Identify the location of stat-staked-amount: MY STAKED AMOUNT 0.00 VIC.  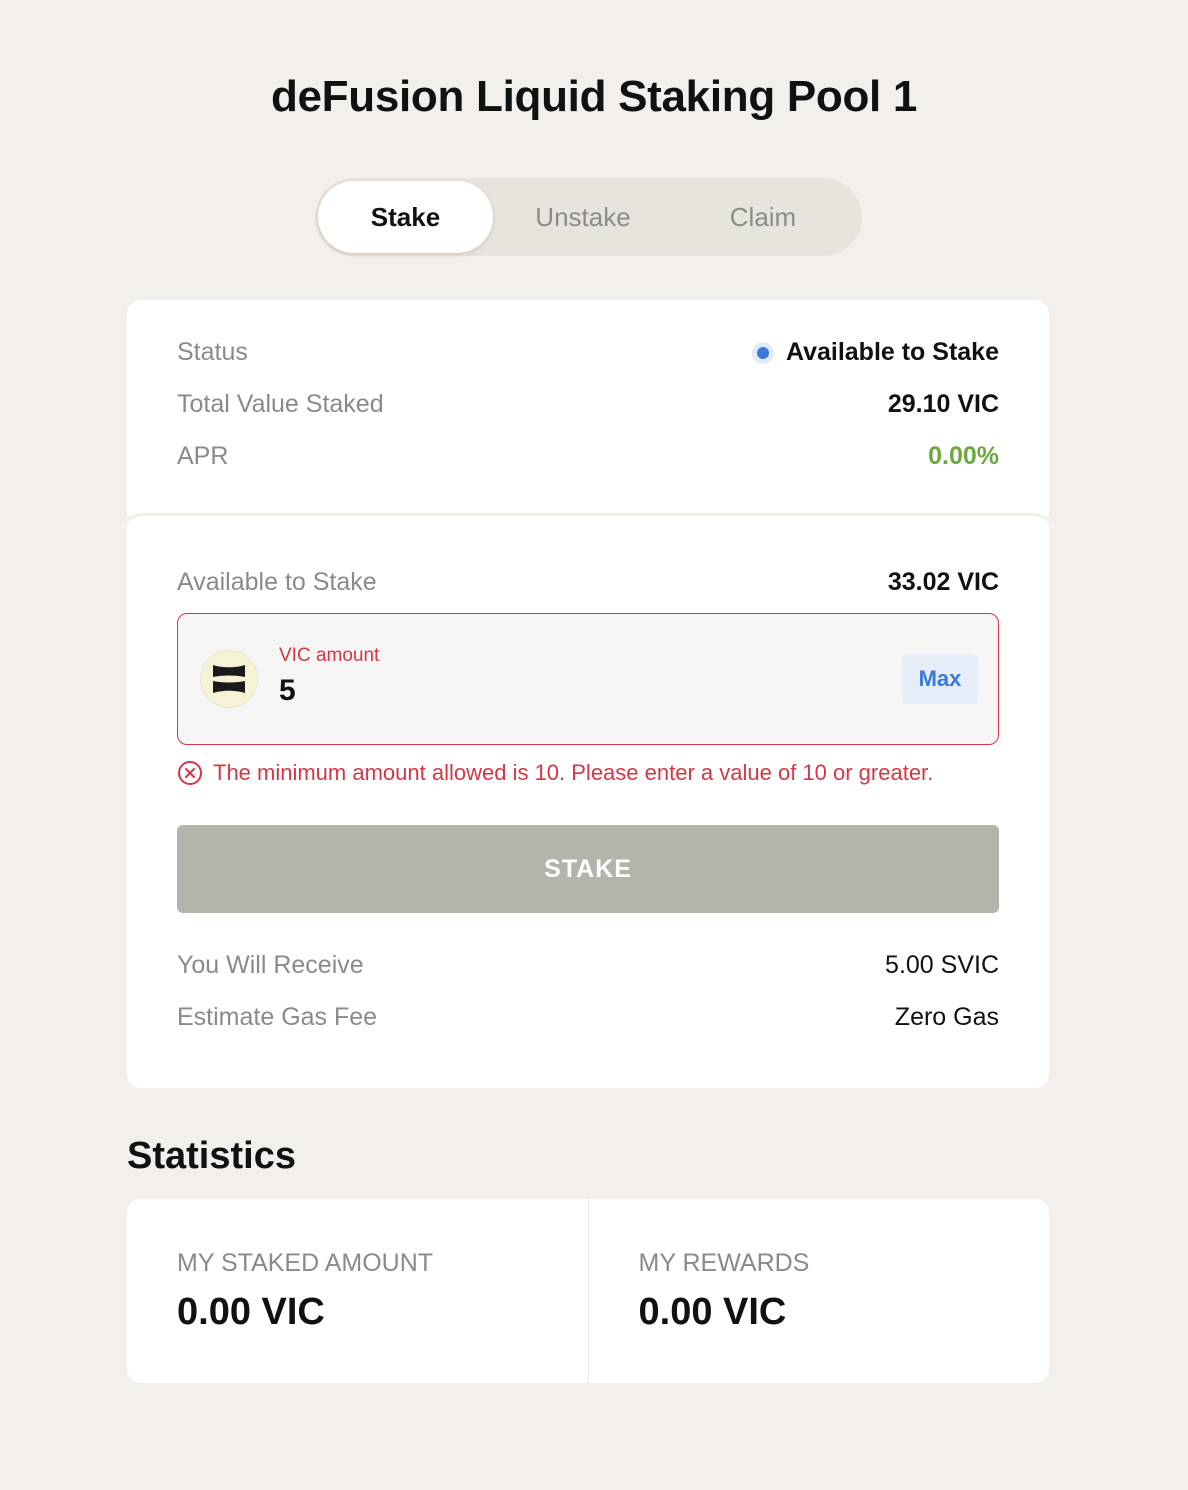
(357, 1291).